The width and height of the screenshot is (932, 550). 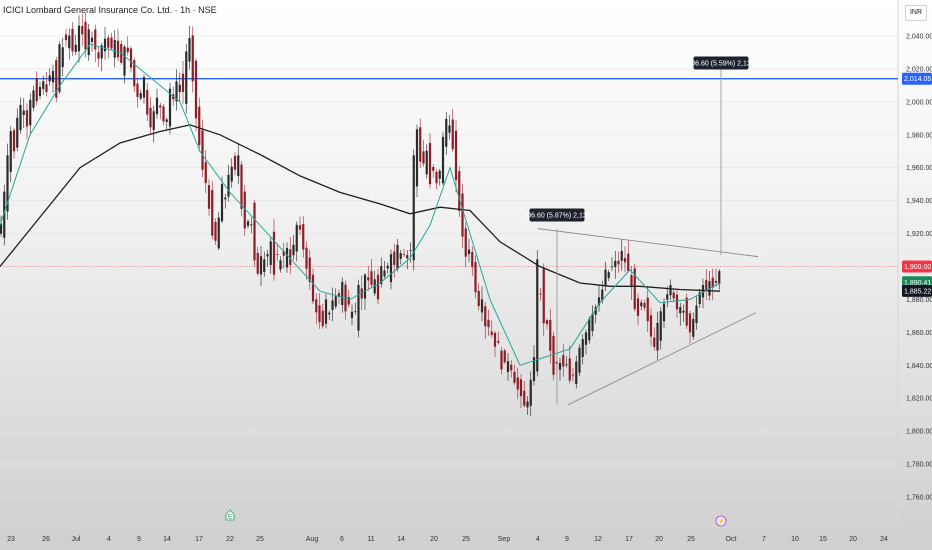 I want to click on y-tick-label: 1,980.00, so click(x=919, y=135).